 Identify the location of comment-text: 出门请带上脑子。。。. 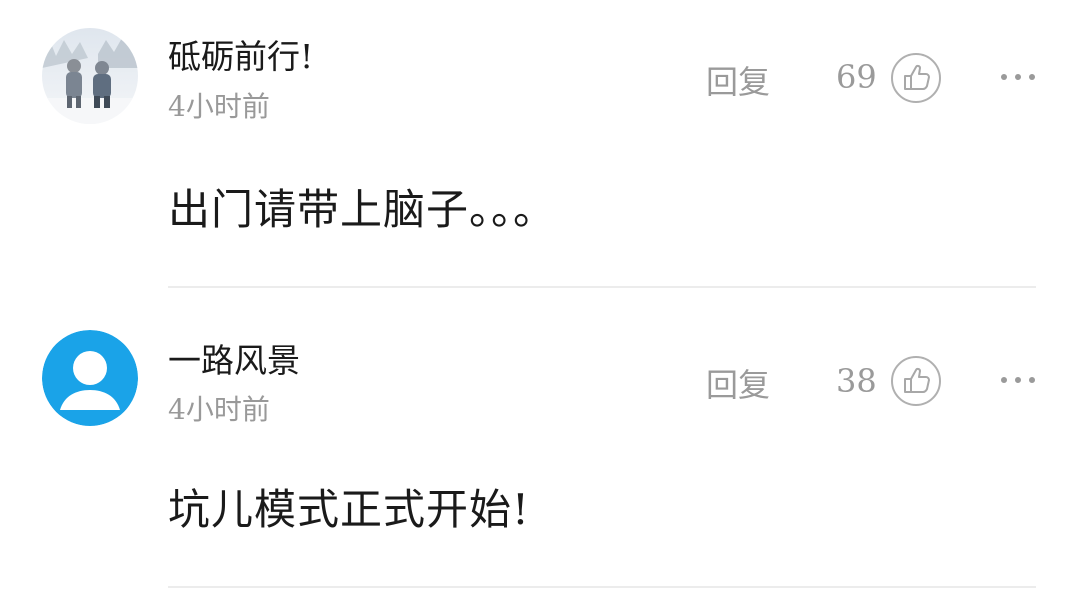
(362, 209).